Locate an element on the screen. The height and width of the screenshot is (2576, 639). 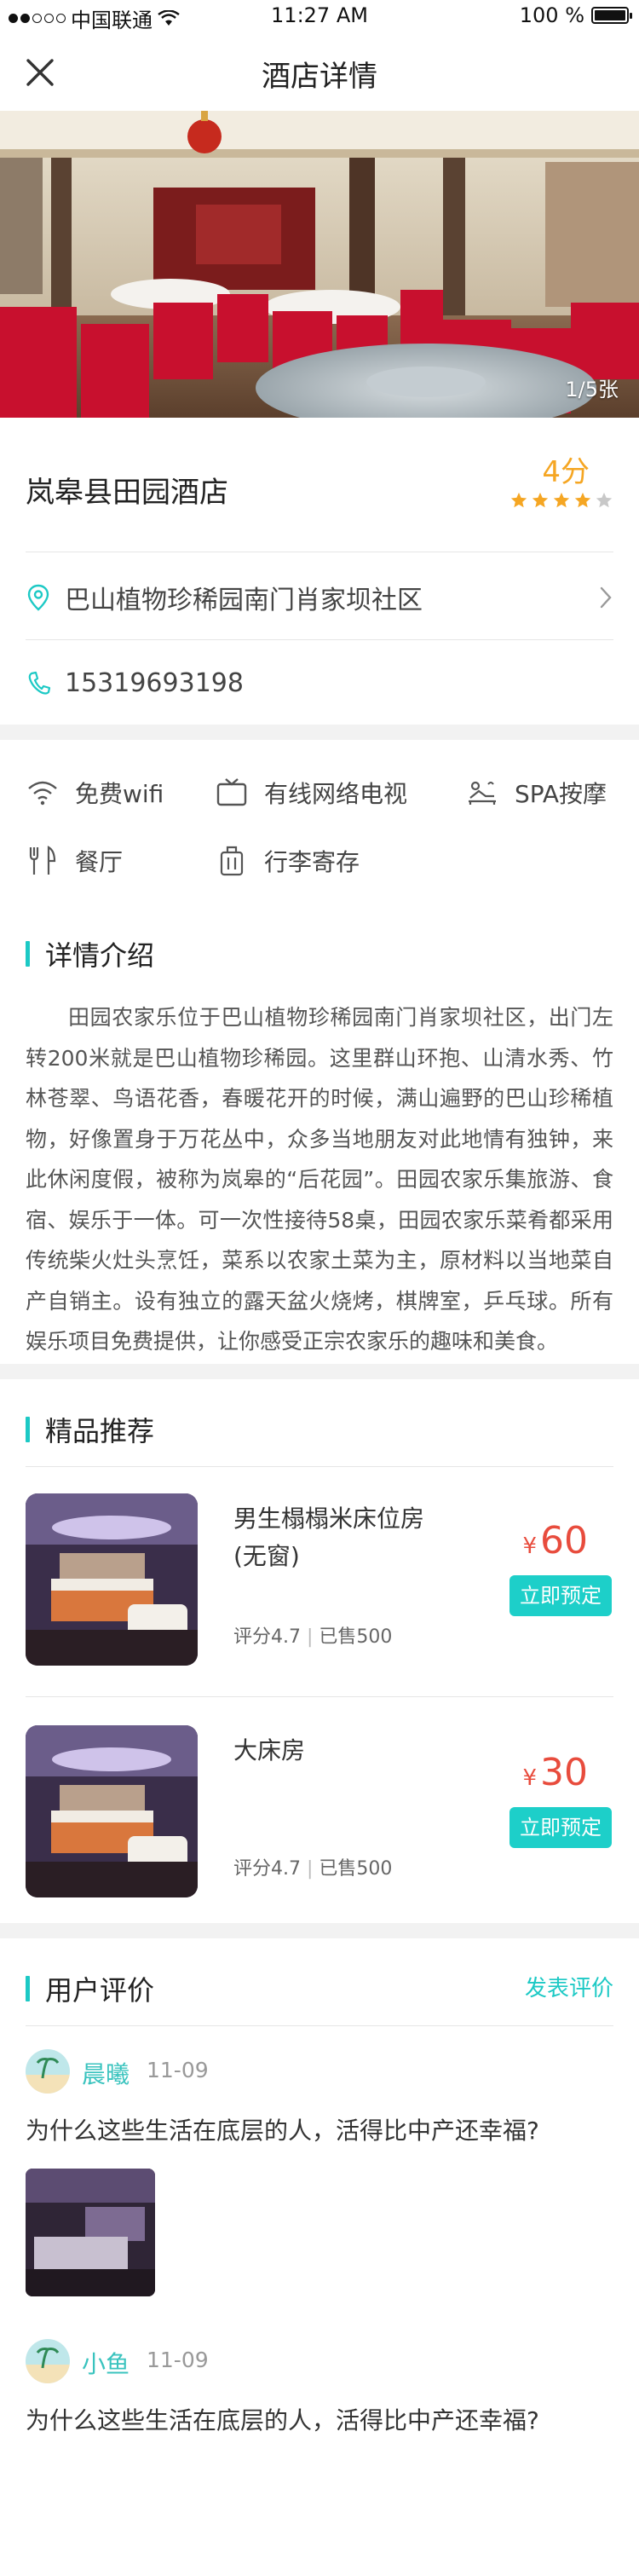
room-price: ¥60 is located at coordinates (555, 1540).